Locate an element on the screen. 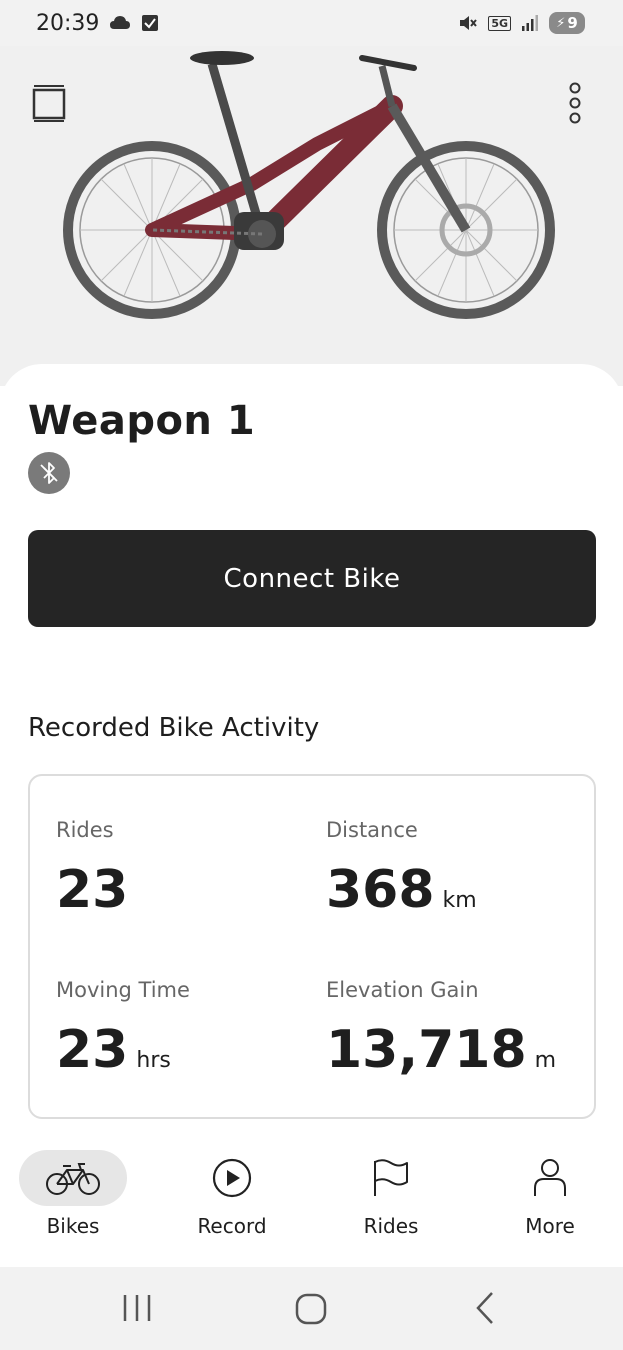 The image size is (623, 1350). stat-label: Moving Time is located at coordinates (123, 990).